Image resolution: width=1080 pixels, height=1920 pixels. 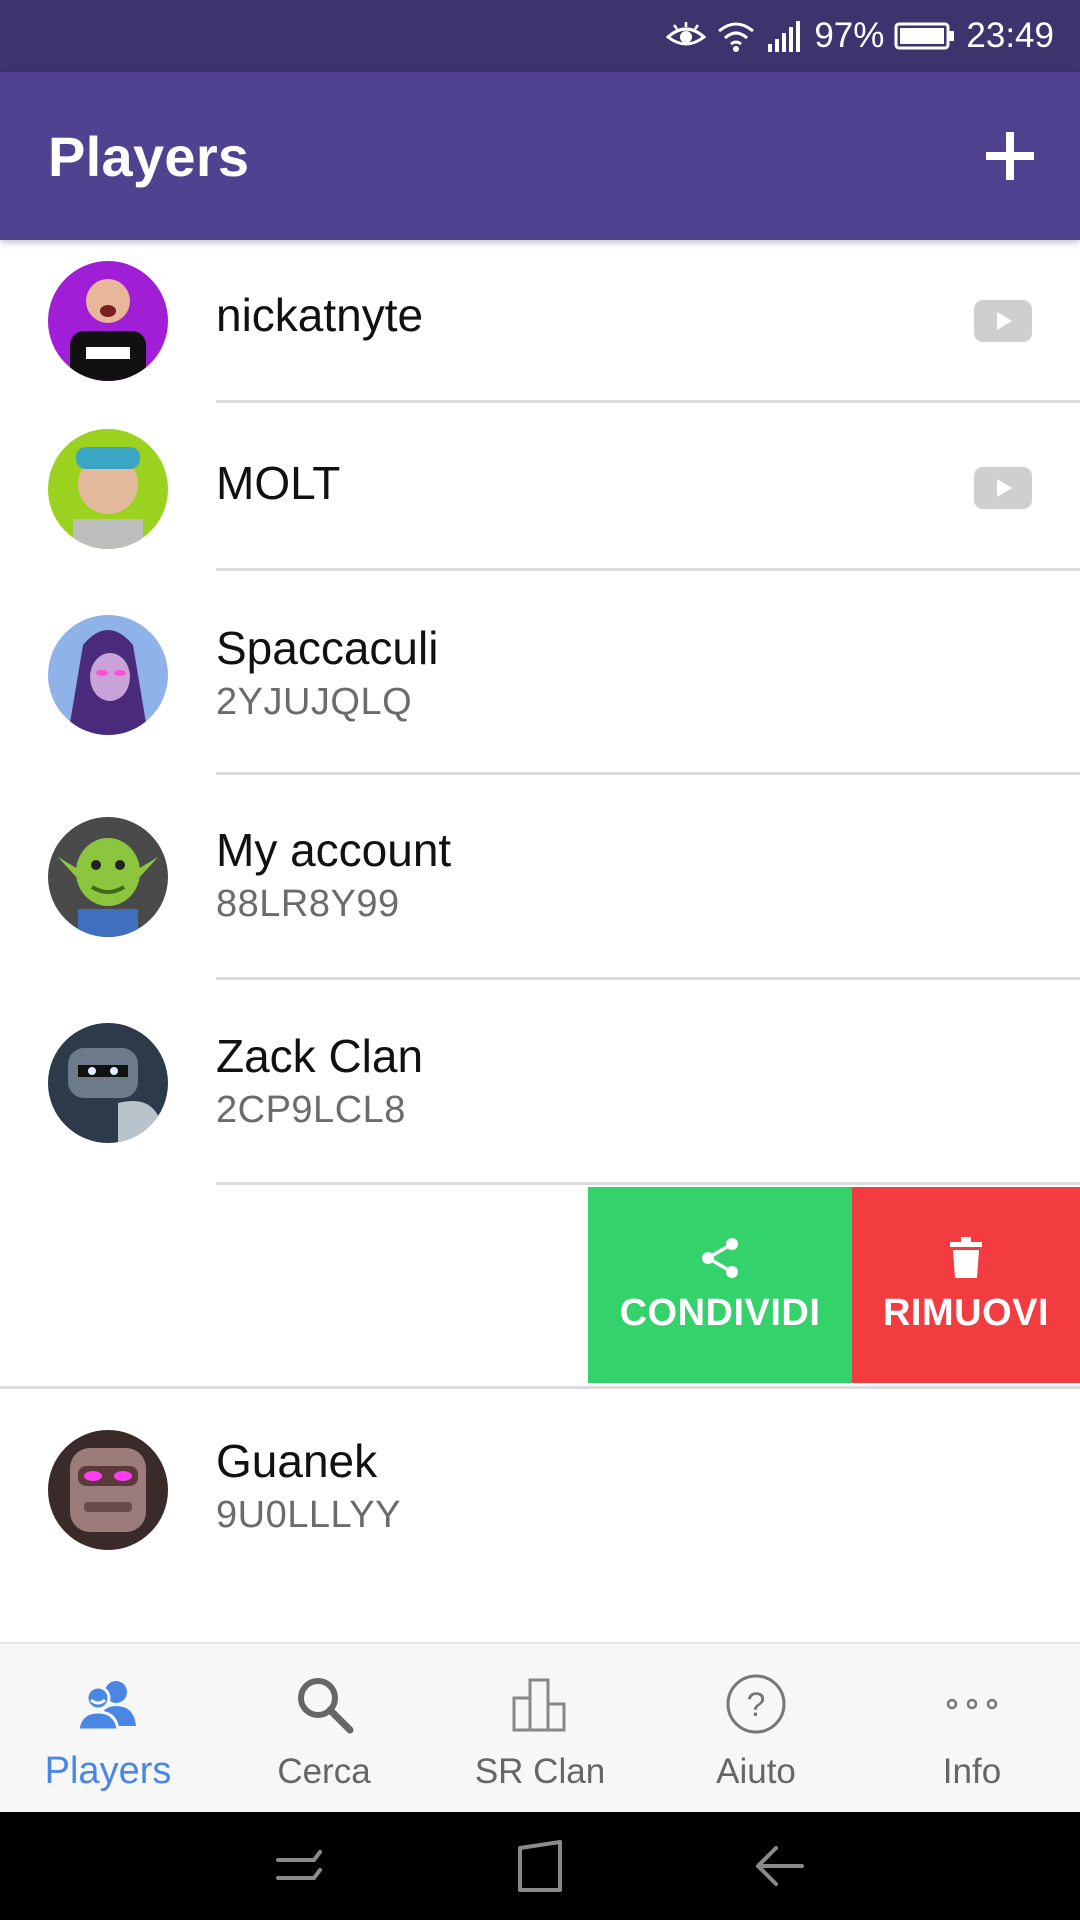 I want to click on nav-cerca: Cerca, so click(x=324, y=1729).